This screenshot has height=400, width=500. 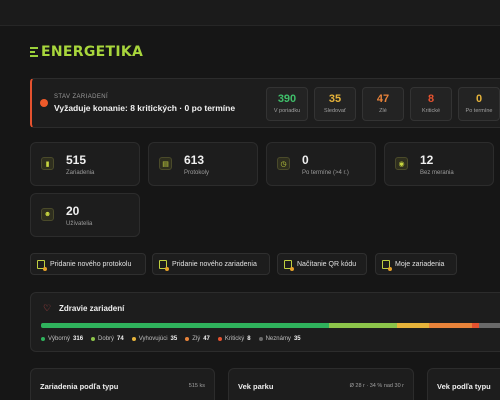 I want to click on stat-value: 515, so click(x=76, y=160).